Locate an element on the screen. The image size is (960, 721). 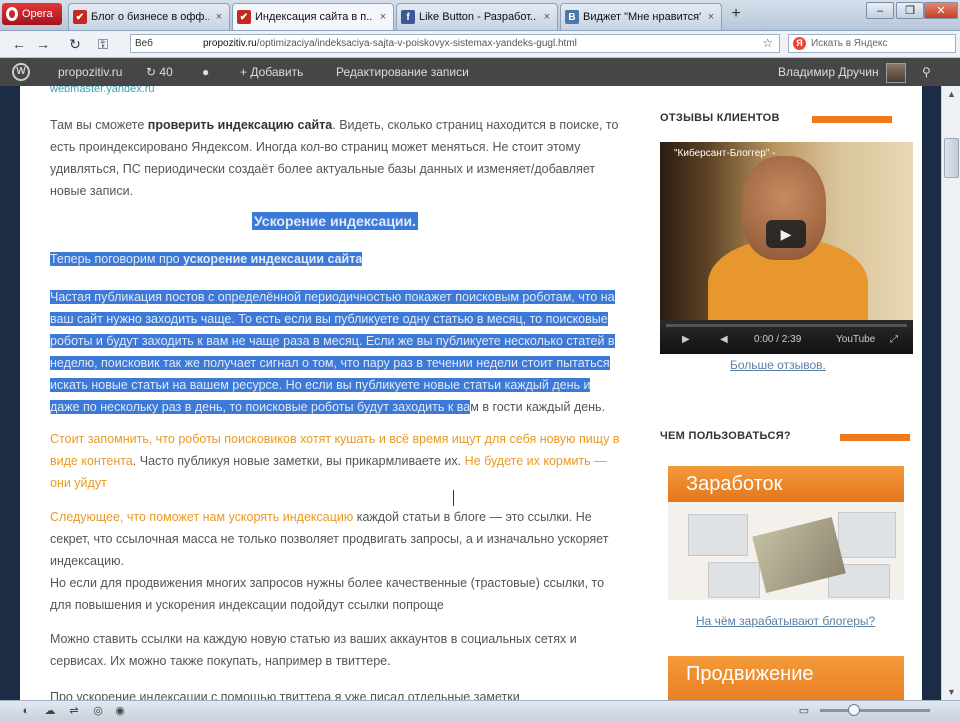
scroll-thumb is located at coordinates (951, 158).